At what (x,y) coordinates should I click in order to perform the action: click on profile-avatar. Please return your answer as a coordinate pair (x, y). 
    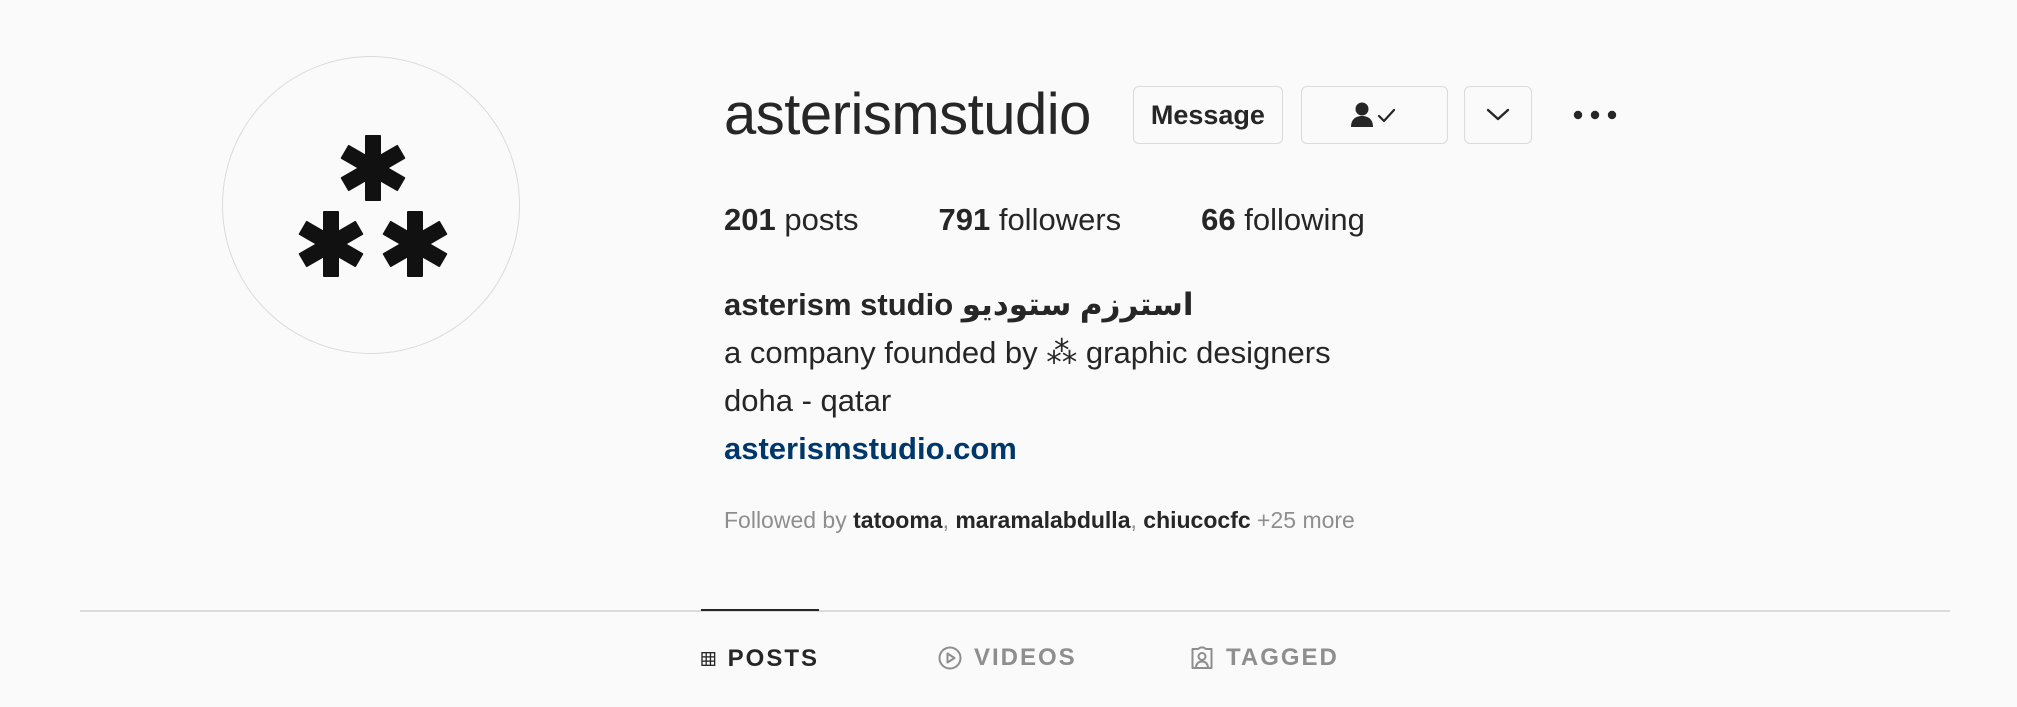
    Looking at the image, I should click on (371, 205).